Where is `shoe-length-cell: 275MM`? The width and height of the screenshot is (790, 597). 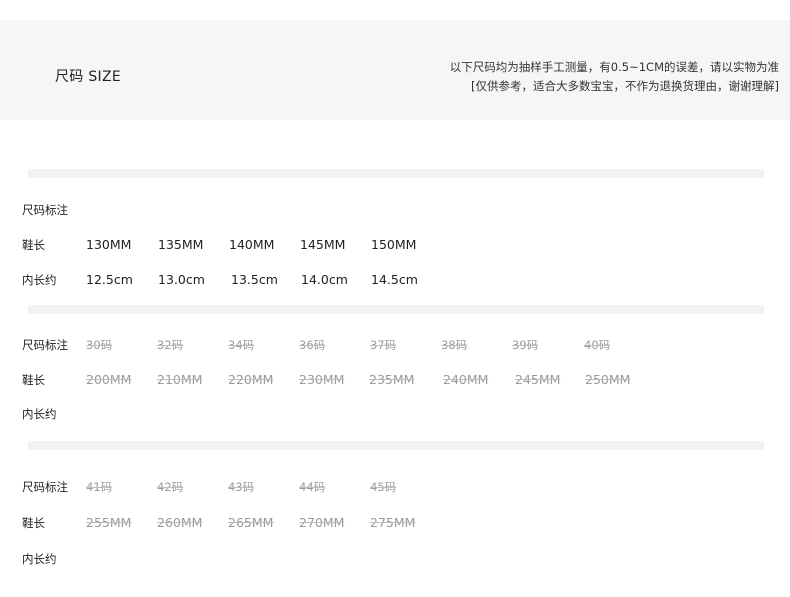
shoe-length-cell: 275MM is located at coordinates (393, 522).